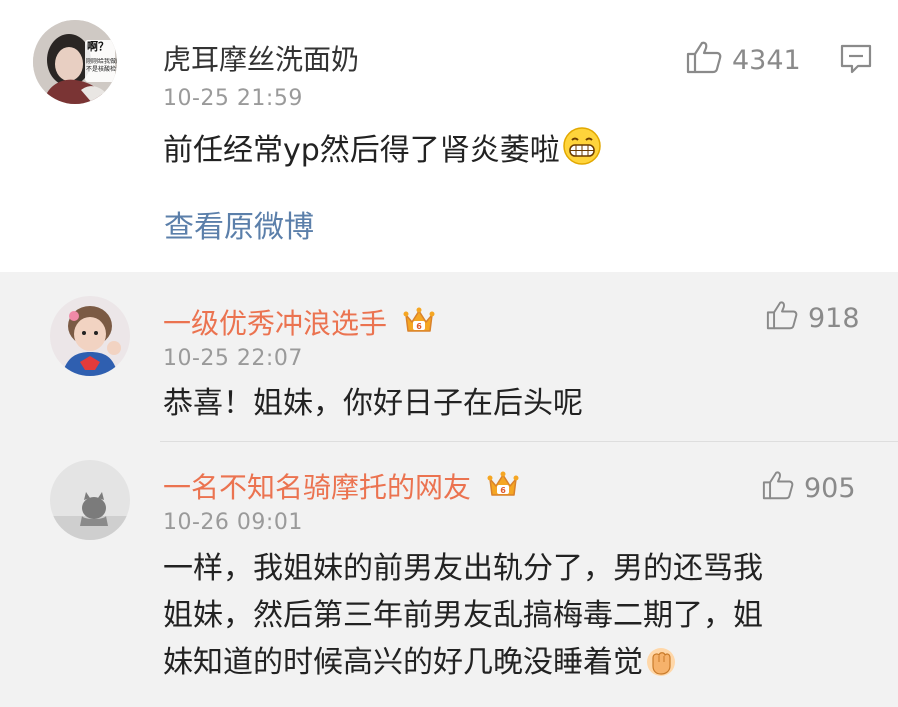 This screenshot has height=707, width=898. Describe the element at coordinates (233, 522) in the screenshot. I see `timestamp: 10-26 09:01` at that location.